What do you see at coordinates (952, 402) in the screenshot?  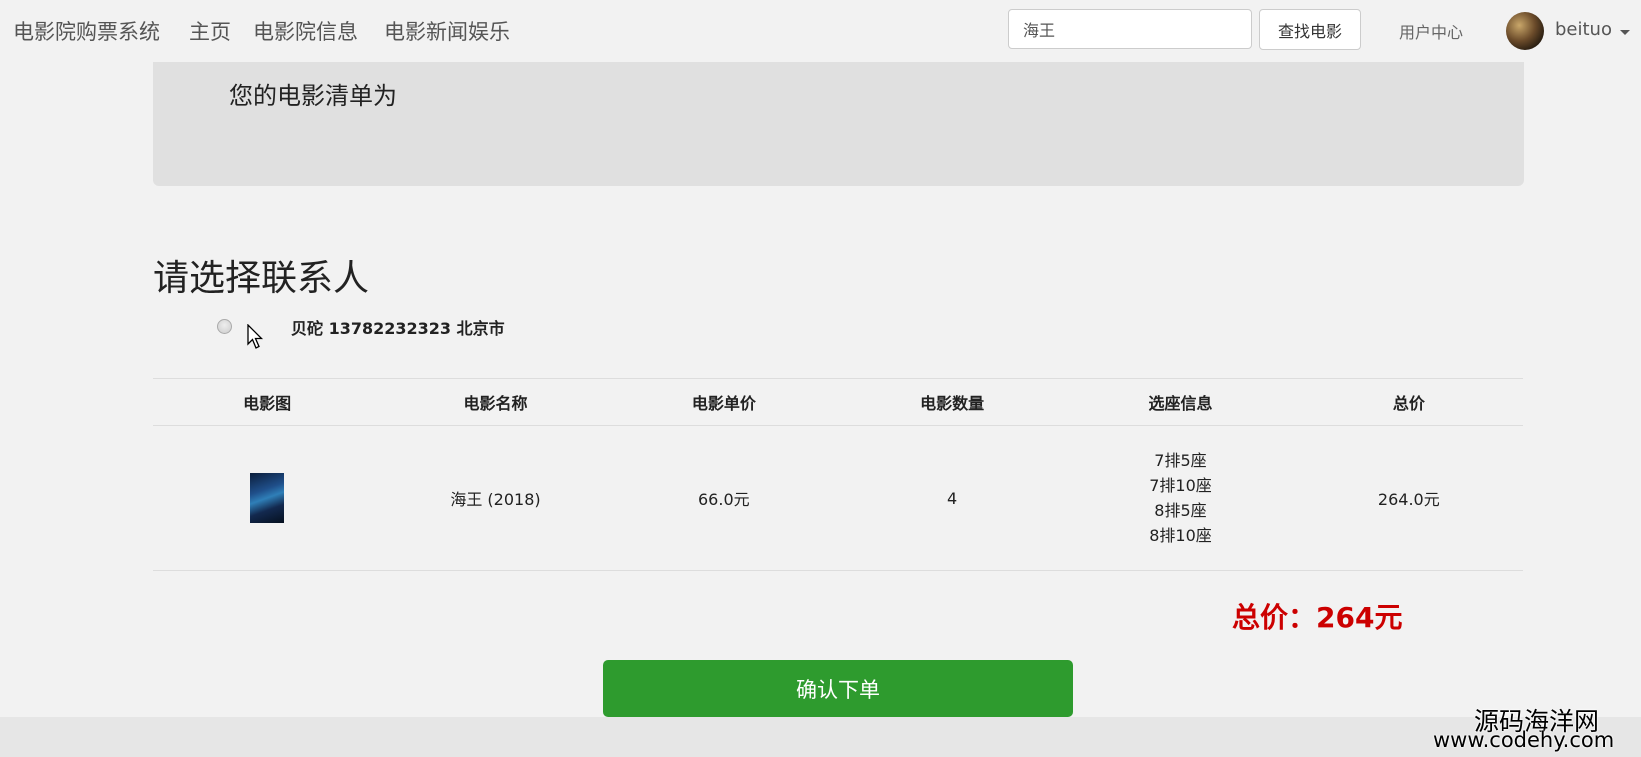 I see `header-quantity: 电影数量` at bounding box center [952, 402].